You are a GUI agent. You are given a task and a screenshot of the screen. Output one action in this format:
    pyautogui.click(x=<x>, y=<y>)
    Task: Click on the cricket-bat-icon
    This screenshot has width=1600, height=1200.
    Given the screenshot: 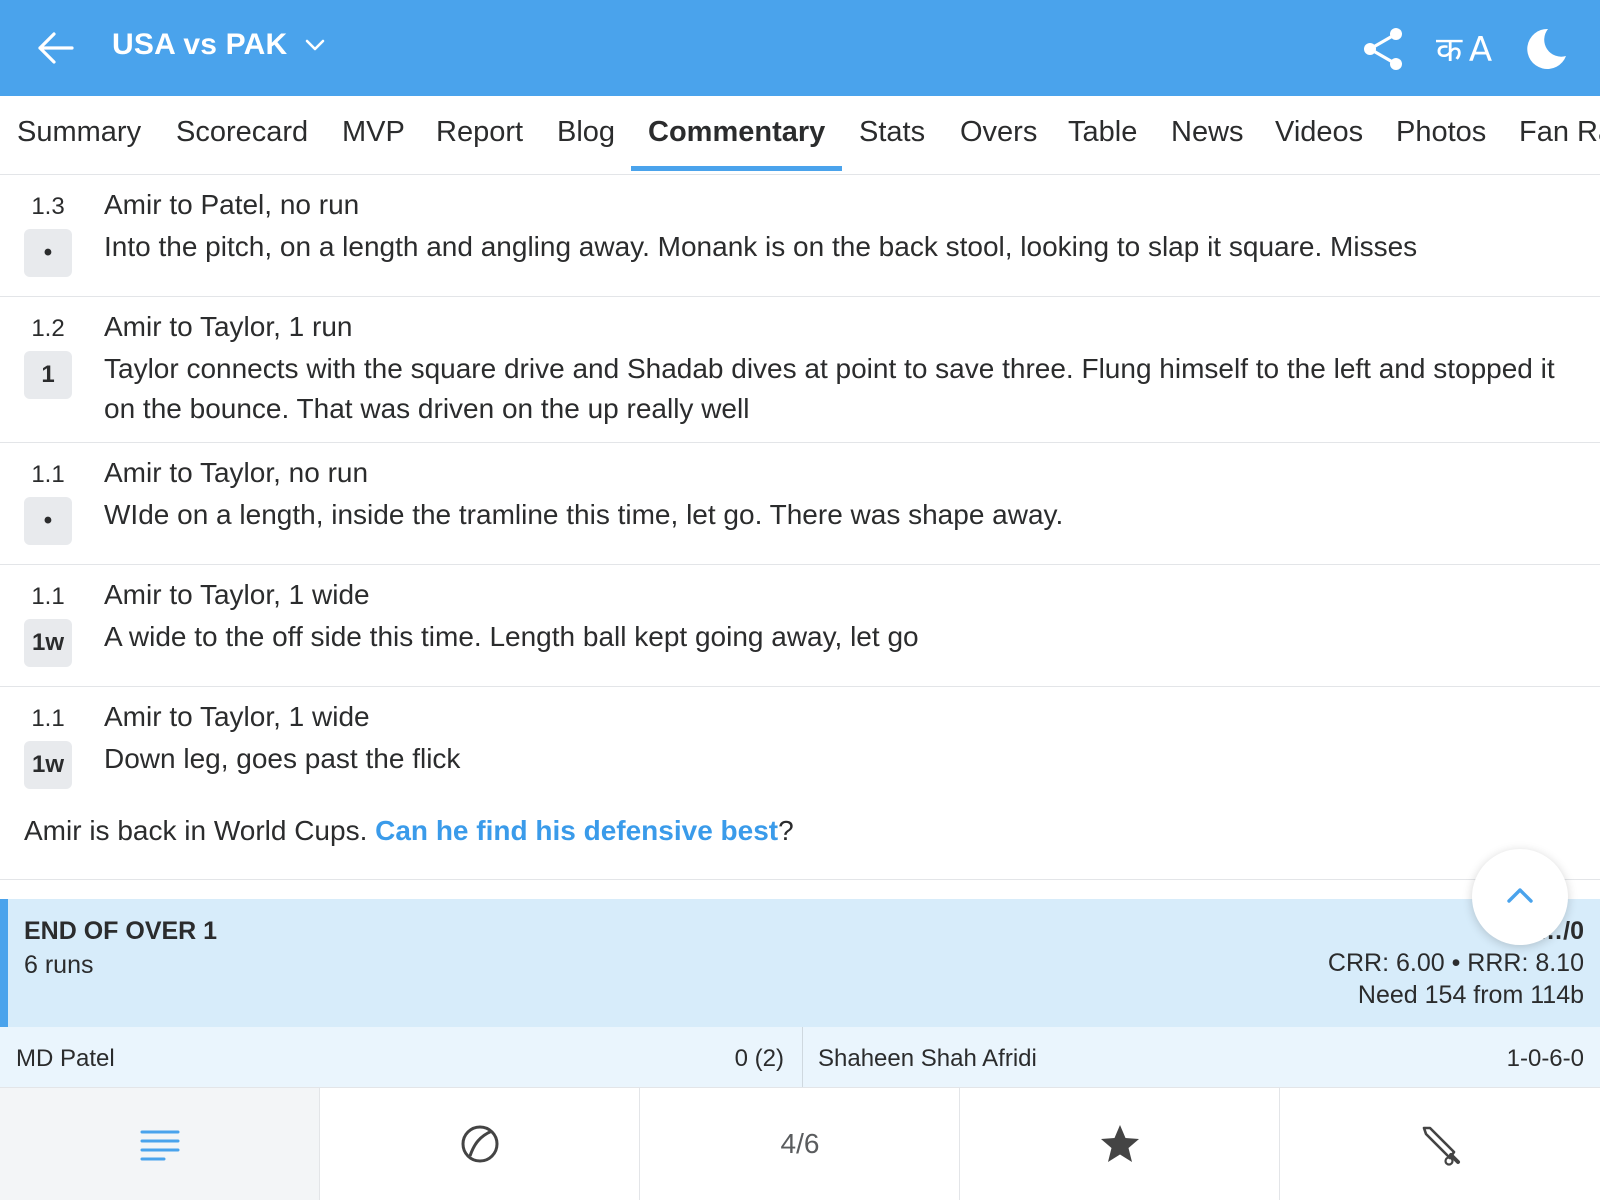 What is the action you would take?
    pyautogui.click(x=1441, y=1146)
    